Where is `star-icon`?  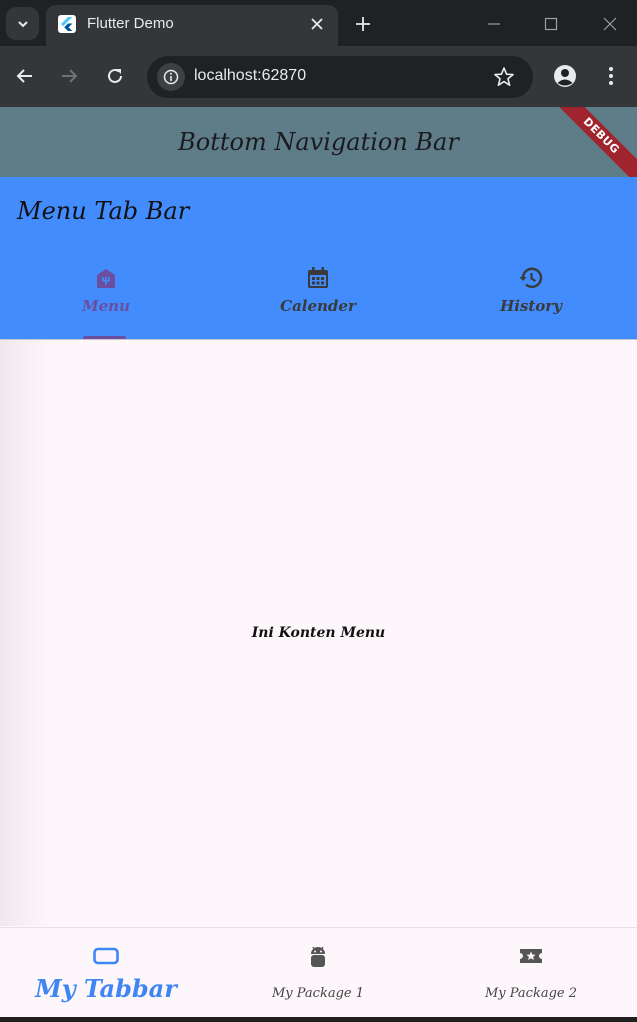
star-icon is located at coordinates (504, 77).